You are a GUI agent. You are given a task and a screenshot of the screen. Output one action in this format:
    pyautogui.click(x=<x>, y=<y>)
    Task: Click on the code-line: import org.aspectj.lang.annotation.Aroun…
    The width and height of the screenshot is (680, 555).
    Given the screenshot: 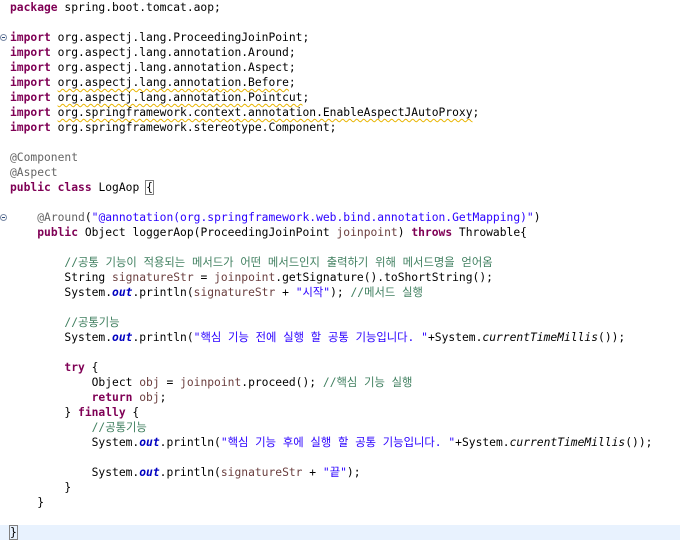 What is the action you would take?
    pyautogui.click(x=340, y=52)
    